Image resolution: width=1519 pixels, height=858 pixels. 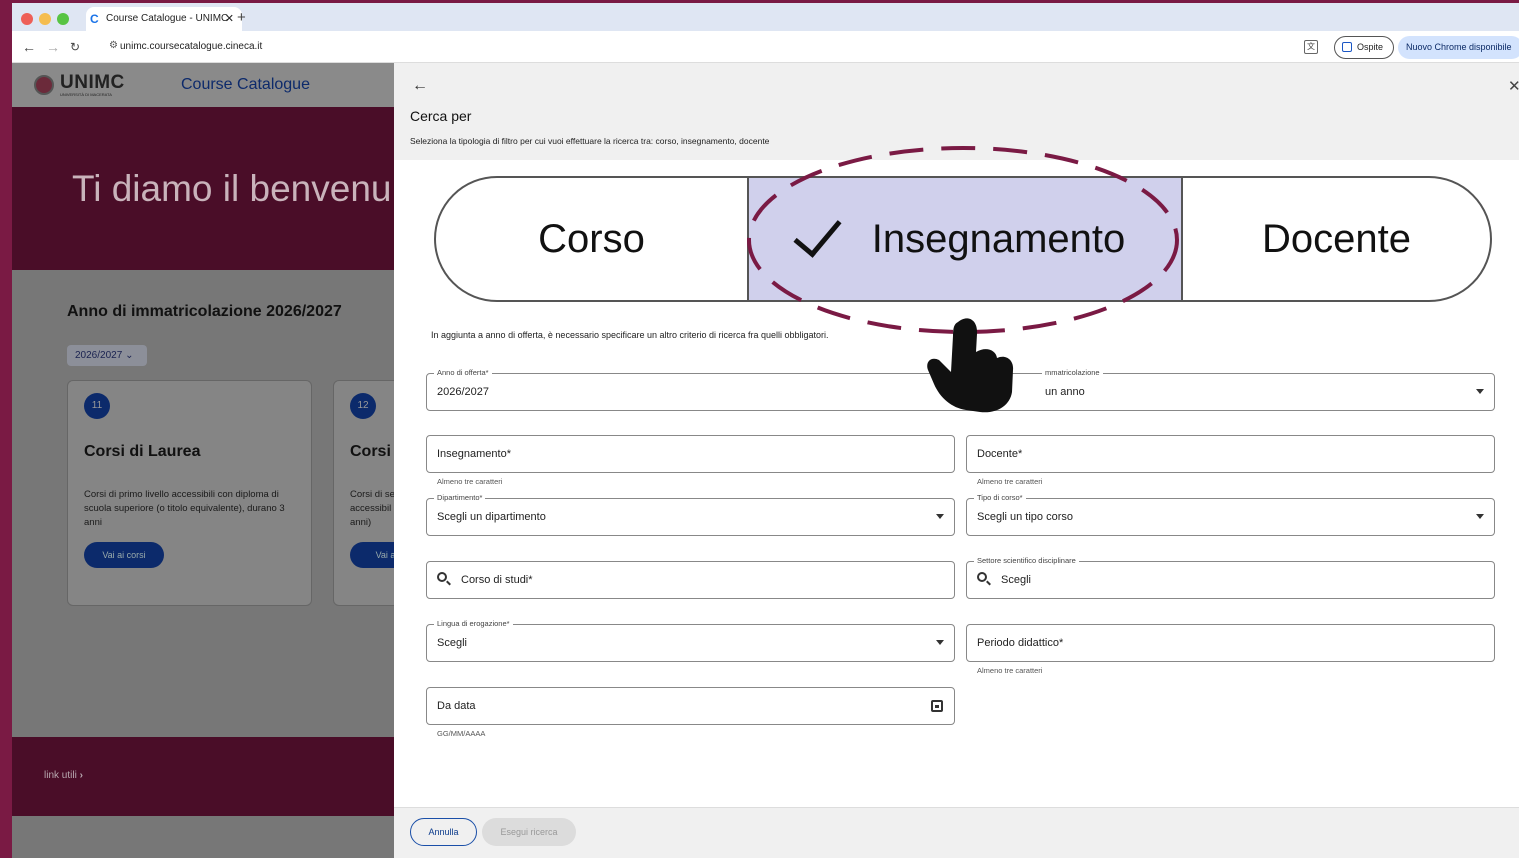 I want to click on chevron-right-icon: ›, so click(x=81, y=775).